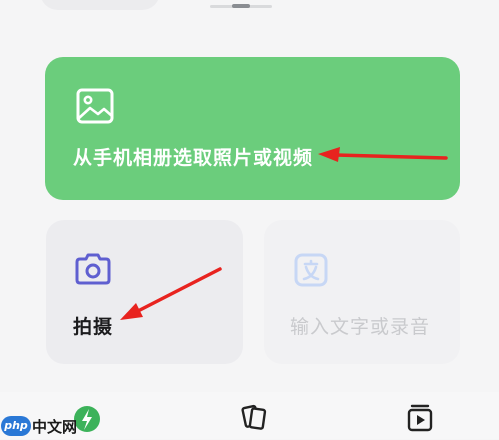  I want to click on cards-icon, so click(254, 417).